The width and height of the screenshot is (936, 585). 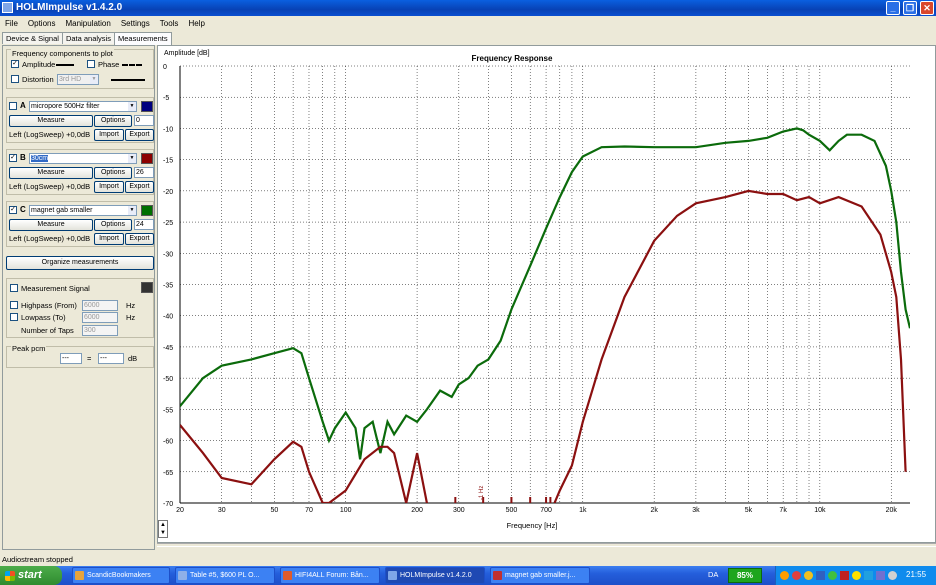 I want to click on chart-scrollbar, so click(x=546, y=545).